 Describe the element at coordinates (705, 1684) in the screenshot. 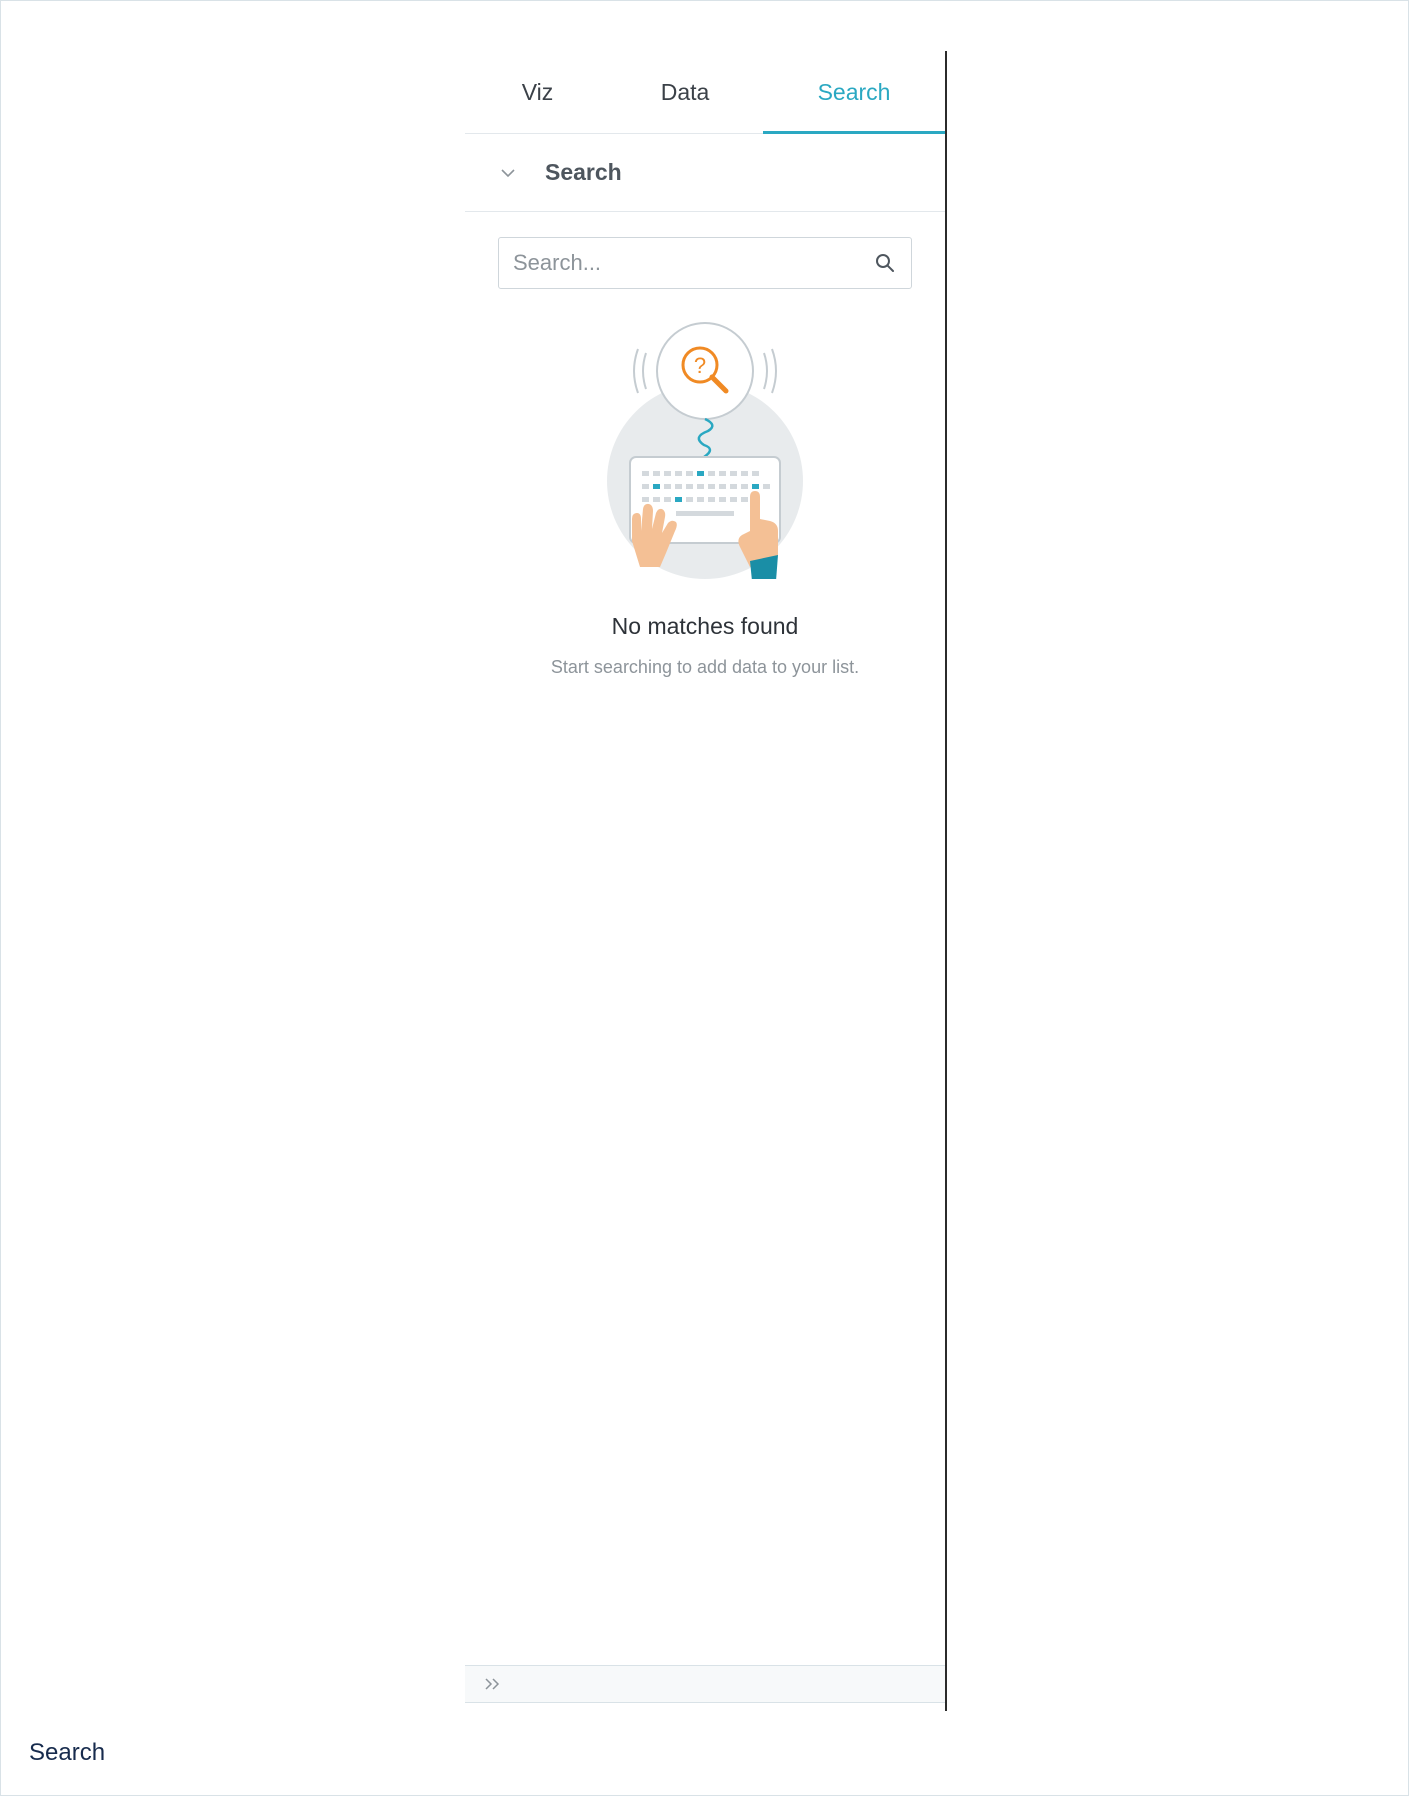

I see `panel-collapse-bar` at that location.